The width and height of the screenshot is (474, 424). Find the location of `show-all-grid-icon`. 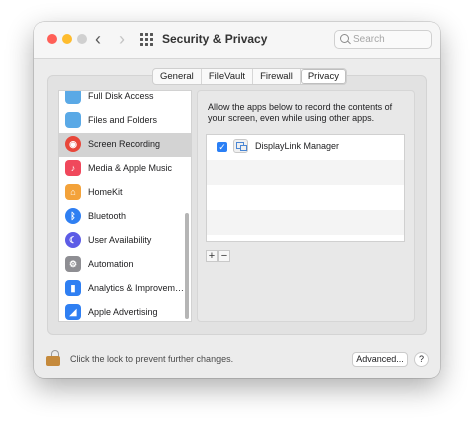

show-all-grid-icon is located at coordinates (146, 39).